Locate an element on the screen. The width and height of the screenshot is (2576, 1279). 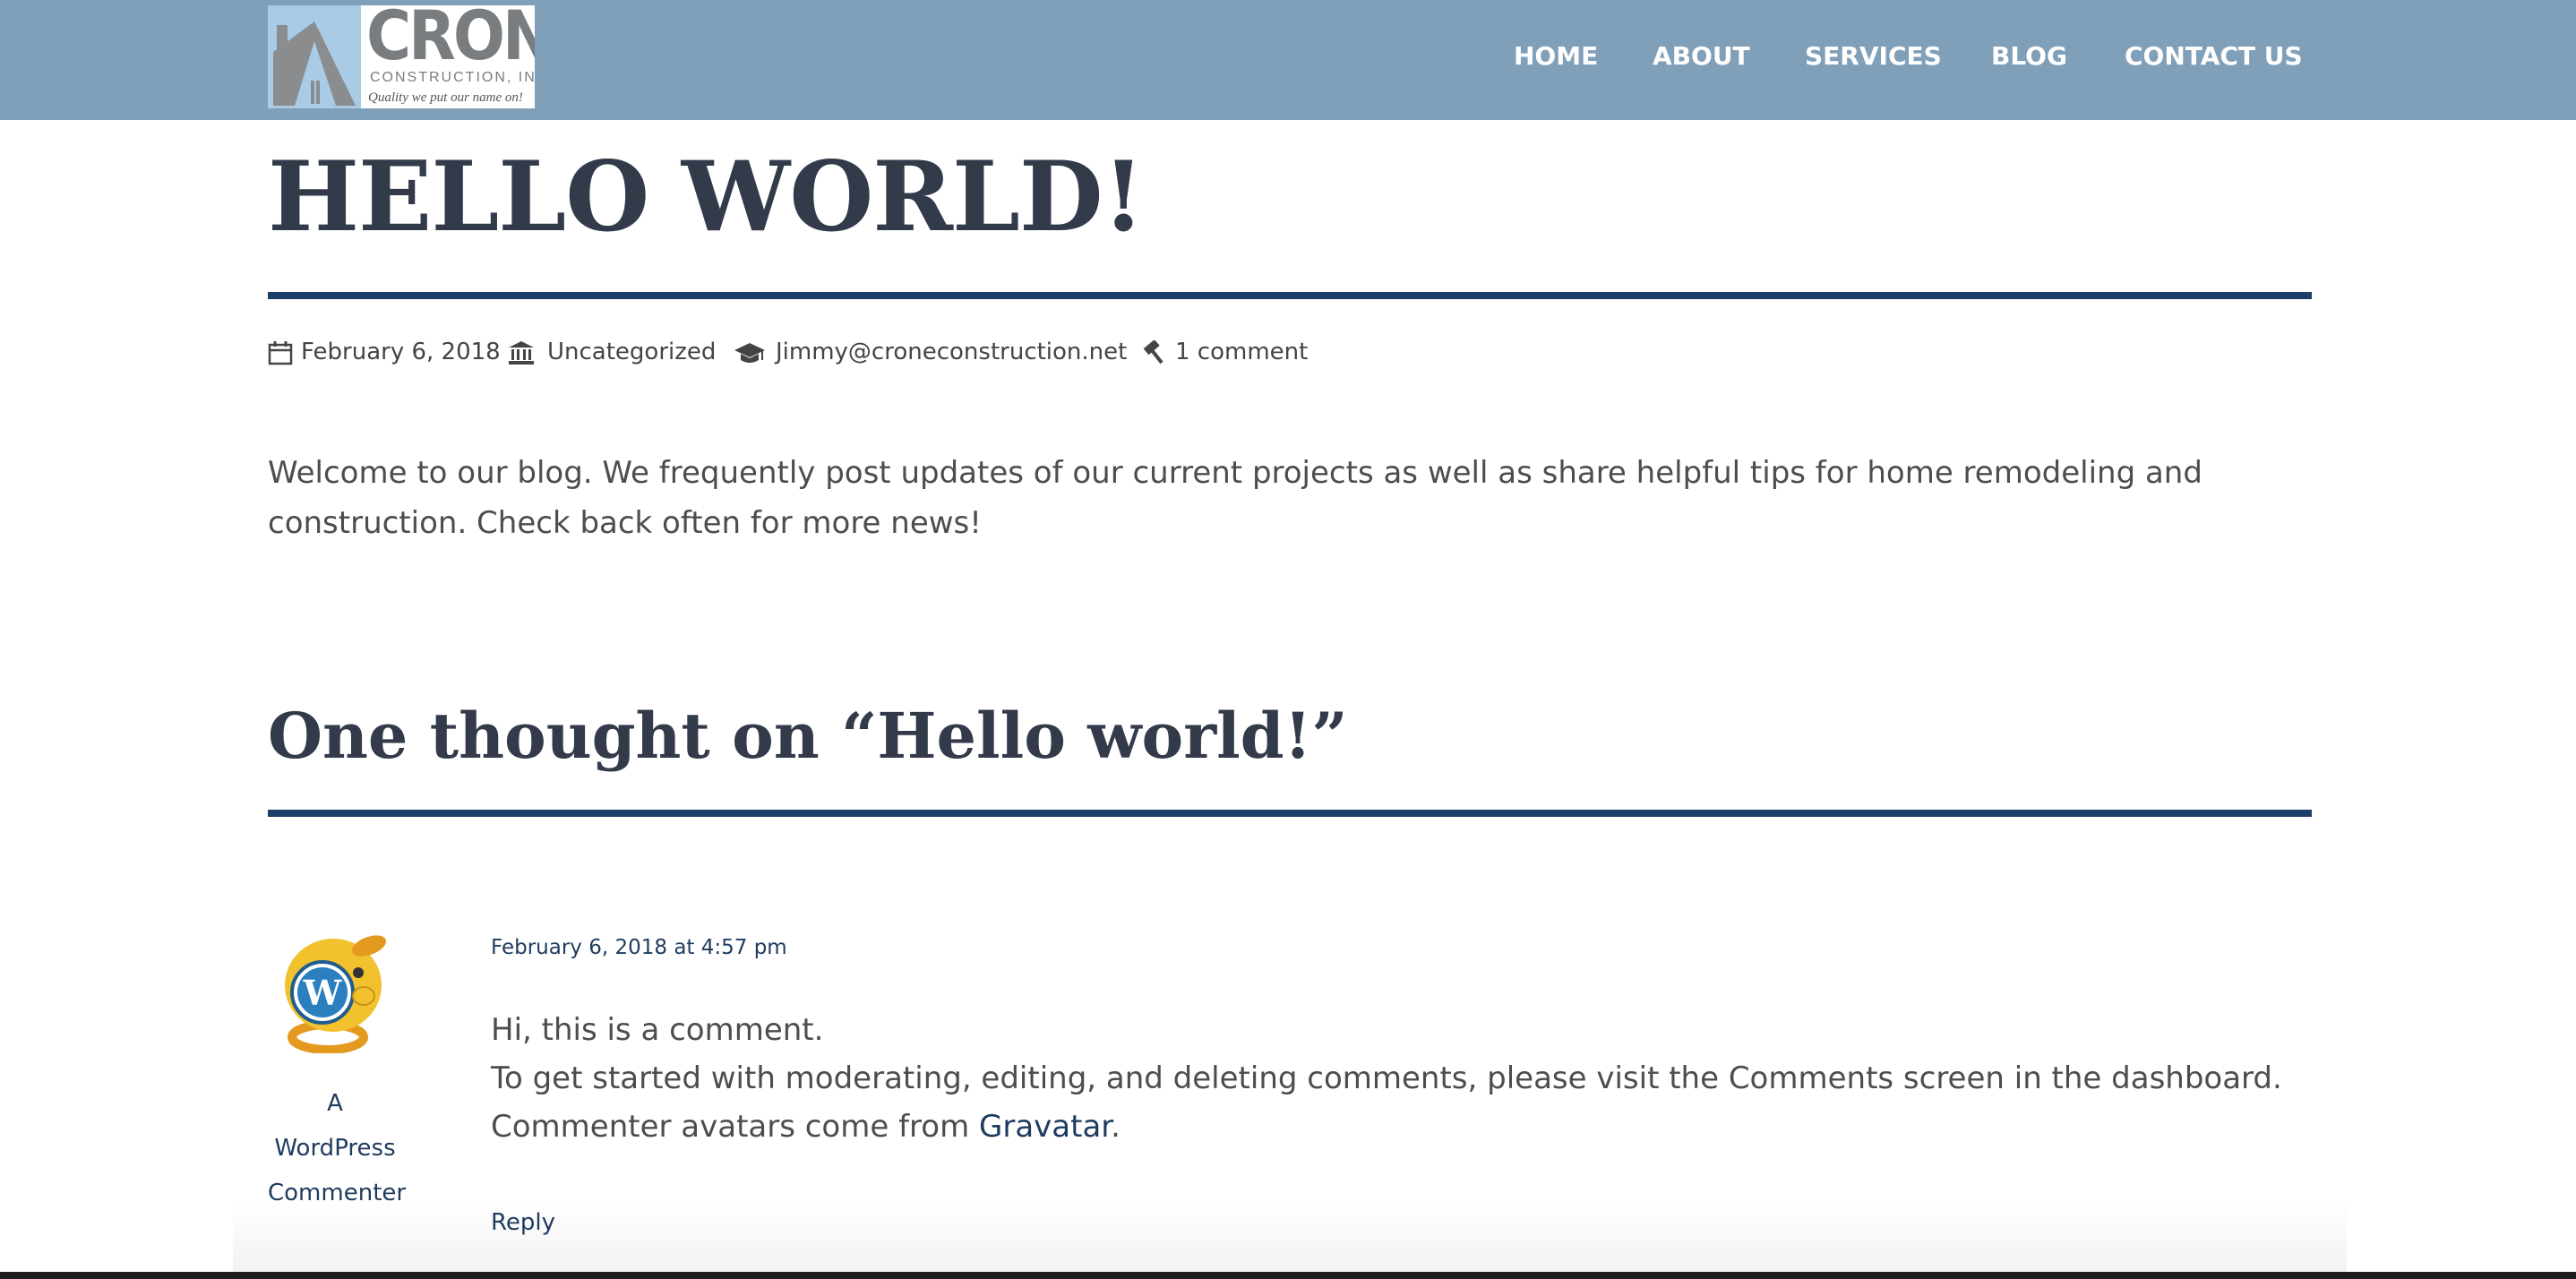
comments-title: One thought on “Hello world!” is located at coordinates (808, 736).